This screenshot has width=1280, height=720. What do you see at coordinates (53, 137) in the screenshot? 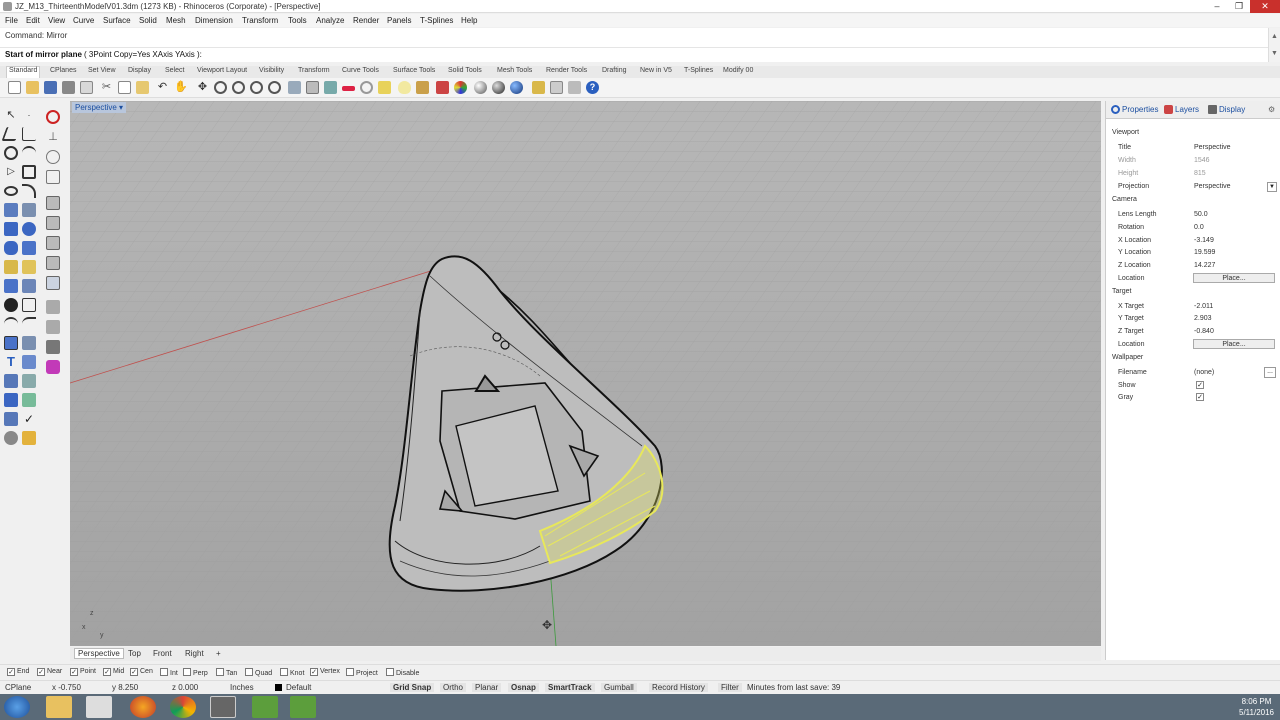
I see `cplane-origin-icon: ⊥` at bounding box center [53, 137].